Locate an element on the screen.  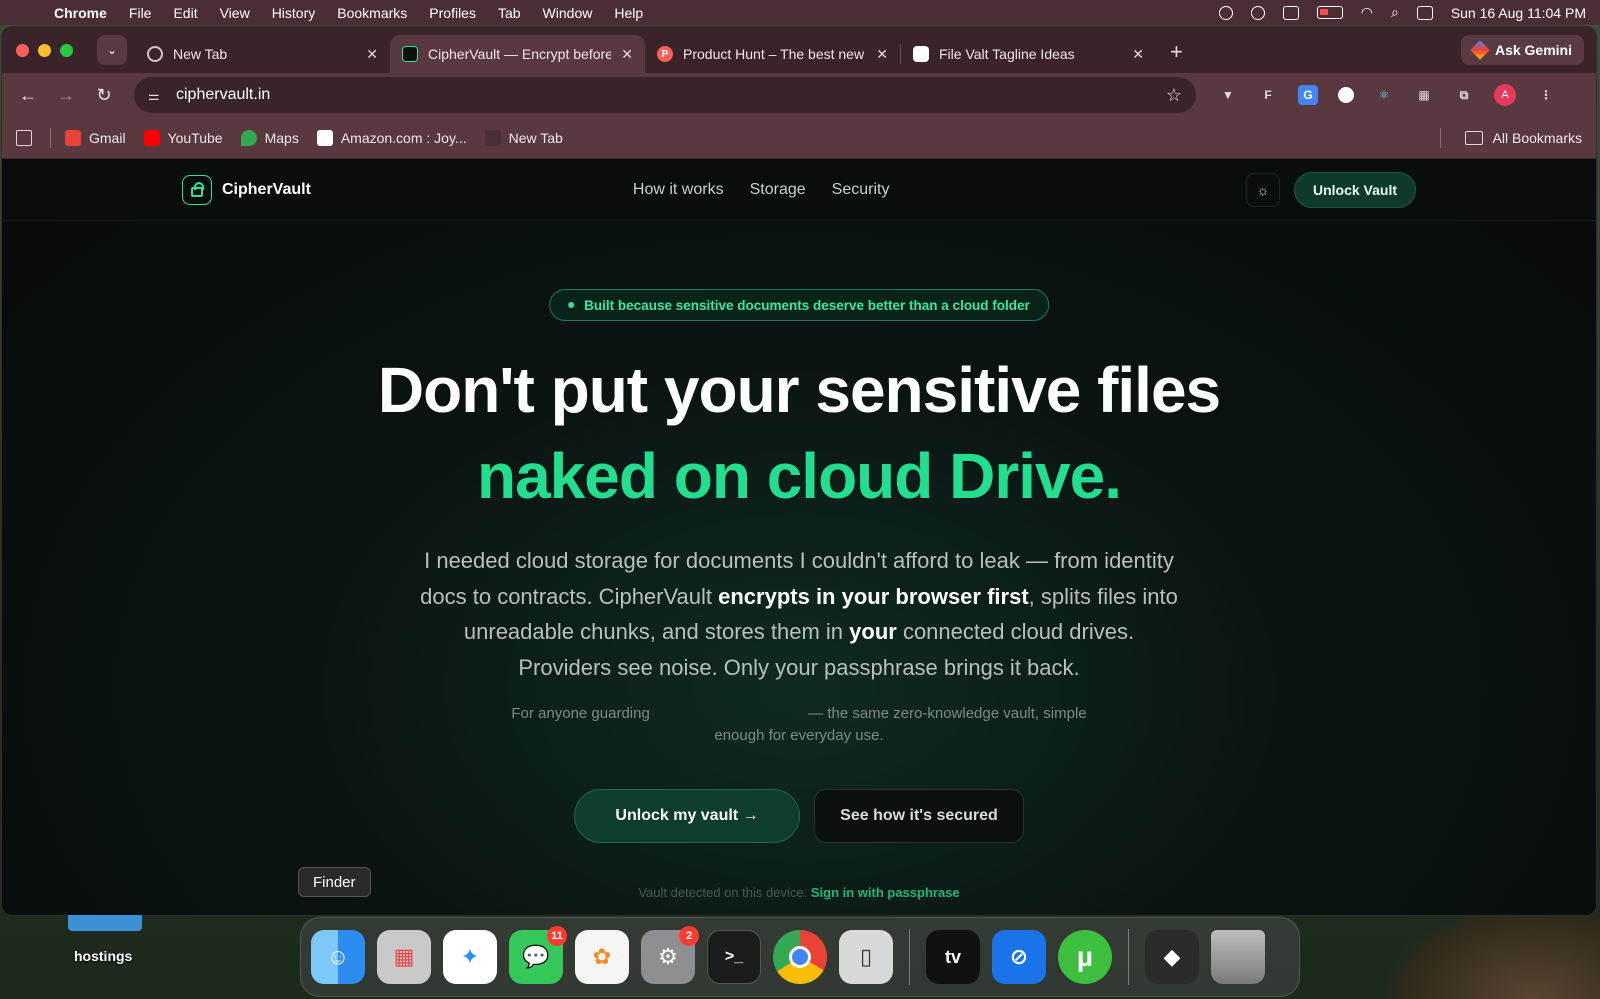
launchpad-icon: ▦ is located at coordinates (404, 957).